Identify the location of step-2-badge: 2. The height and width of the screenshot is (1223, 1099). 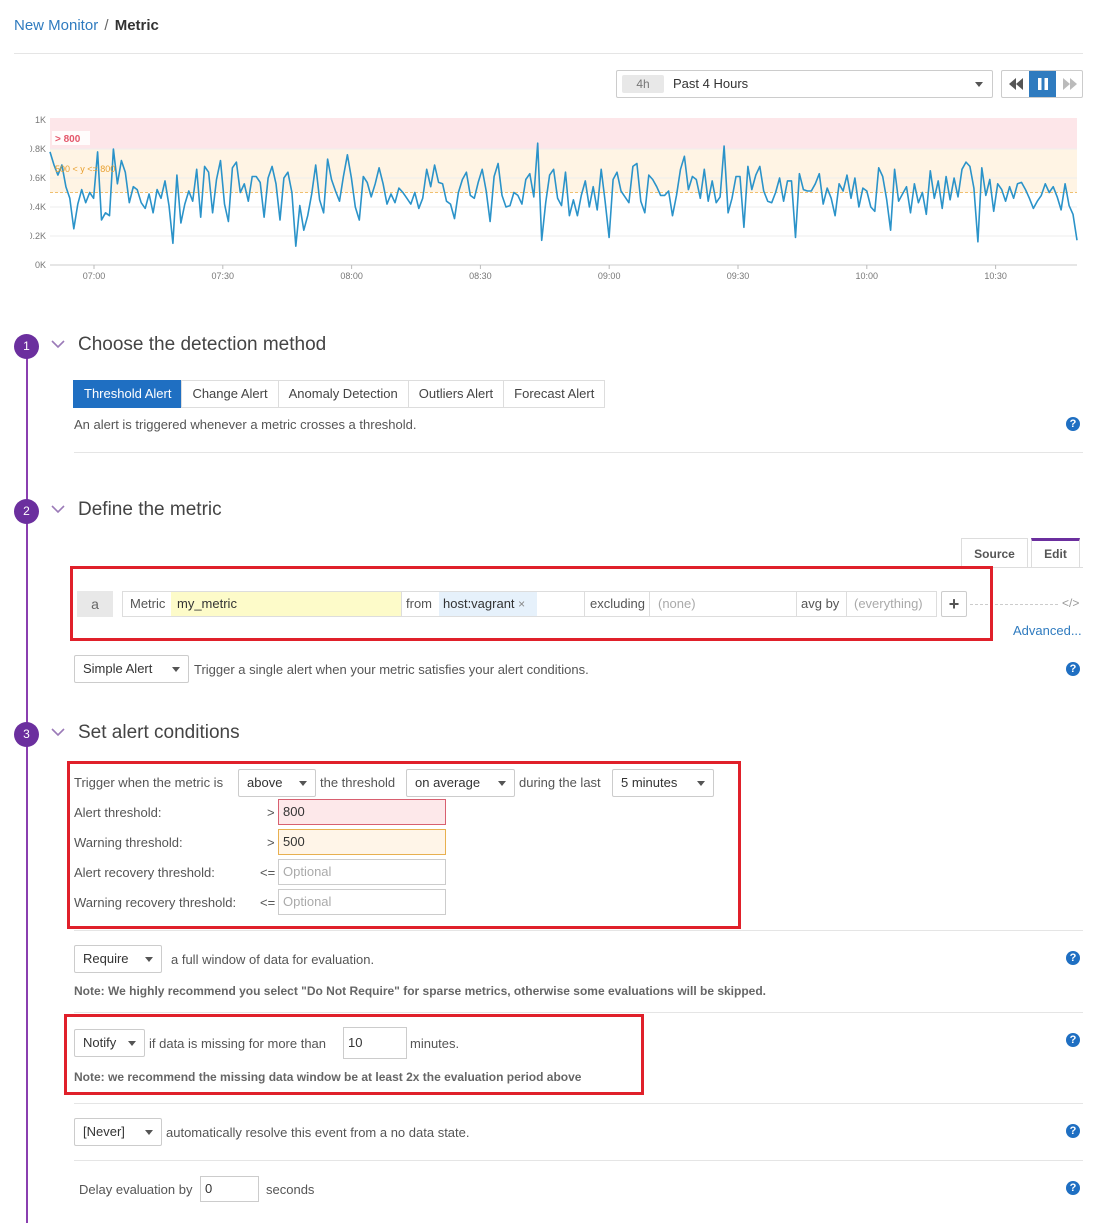
(26, 511).